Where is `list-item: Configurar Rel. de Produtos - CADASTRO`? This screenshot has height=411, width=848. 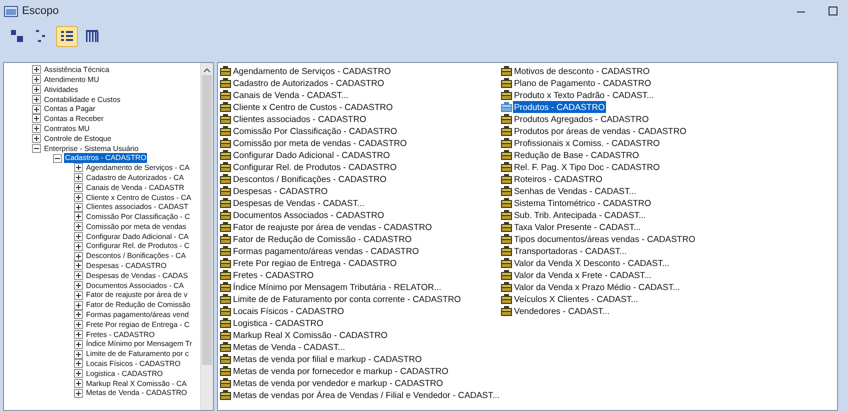 list-item: Configurar Rel. de Produtos - CADASTRO is located at coordinates (315, 167).